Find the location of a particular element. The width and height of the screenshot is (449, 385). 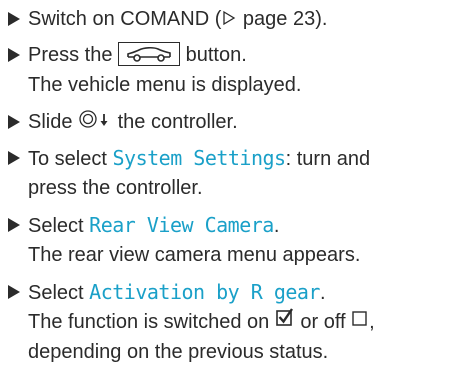

controller-slide-down-icon is located at coordinates (95, 123).